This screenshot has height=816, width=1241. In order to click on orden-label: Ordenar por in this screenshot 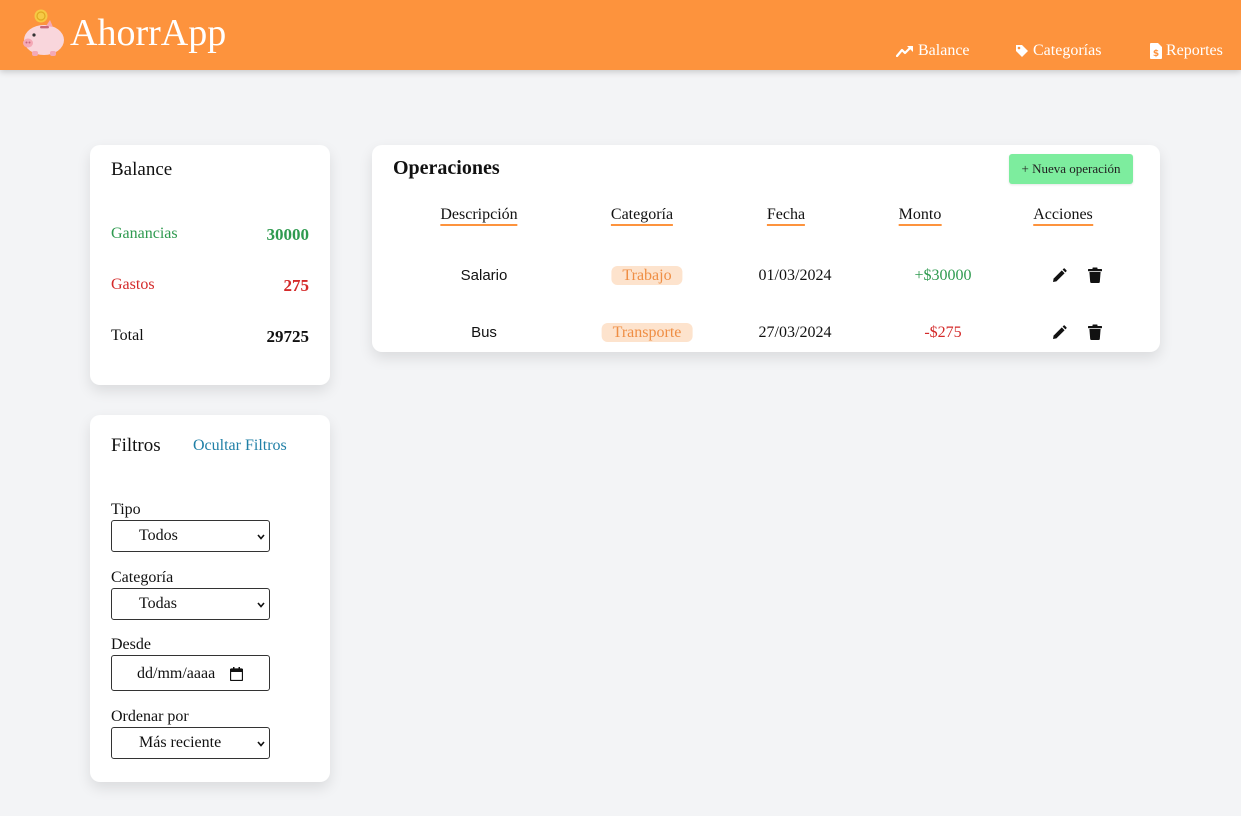, I will do `click(150, 716)`.